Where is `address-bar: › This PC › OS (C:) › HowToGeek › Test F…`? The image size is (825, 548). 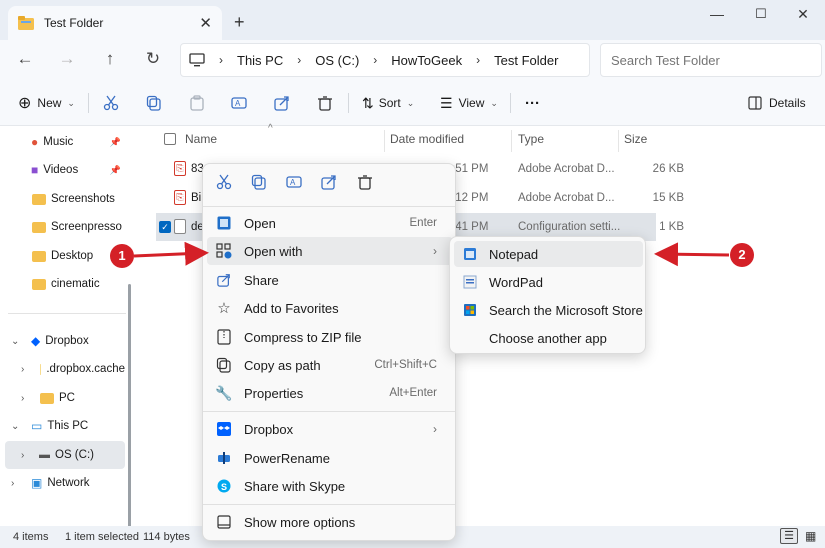
address-bar: › This PC › OS (C:) › HowToGeek › Test F… is located at coordinates (385, 60).